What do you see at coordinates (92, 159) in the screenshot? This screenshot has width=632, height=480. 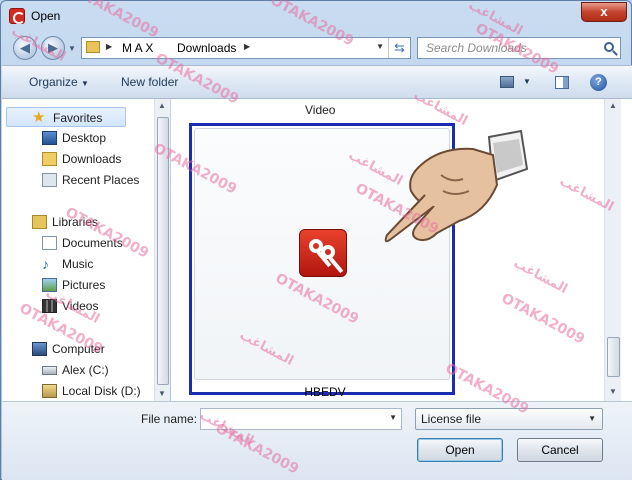 I see `sidebar-item-label: Downloads` at bounding box center [92, 159].